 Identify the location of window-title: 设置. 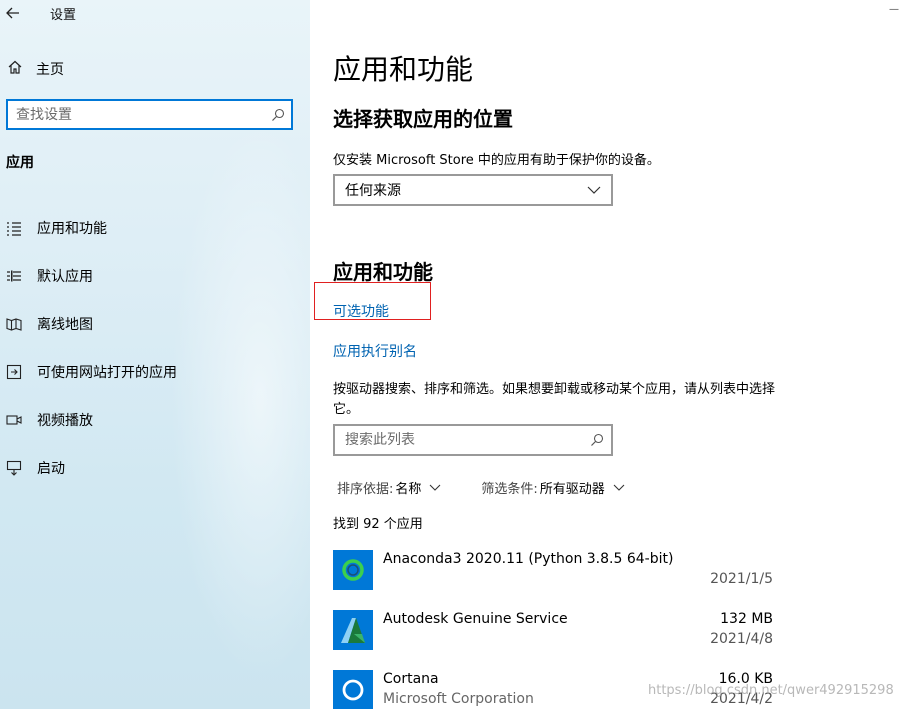
(63, 15).